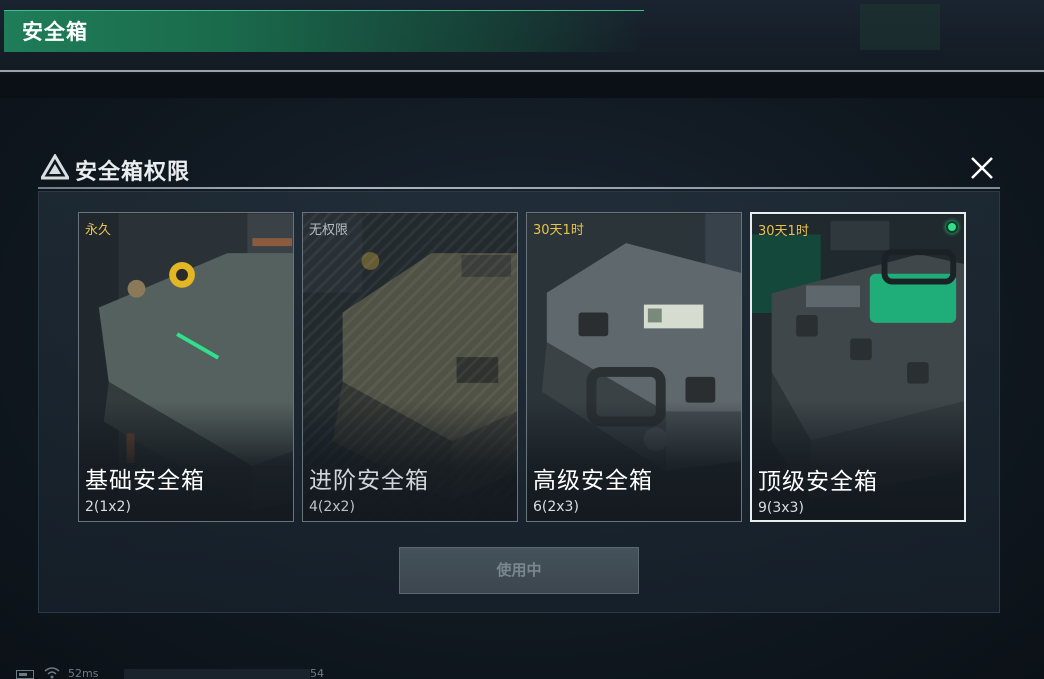 This screenshot has height=679, width=1044. Describe the element at coordinates (52, 673) in the screenshot. I see `wifi-icon` at that location.